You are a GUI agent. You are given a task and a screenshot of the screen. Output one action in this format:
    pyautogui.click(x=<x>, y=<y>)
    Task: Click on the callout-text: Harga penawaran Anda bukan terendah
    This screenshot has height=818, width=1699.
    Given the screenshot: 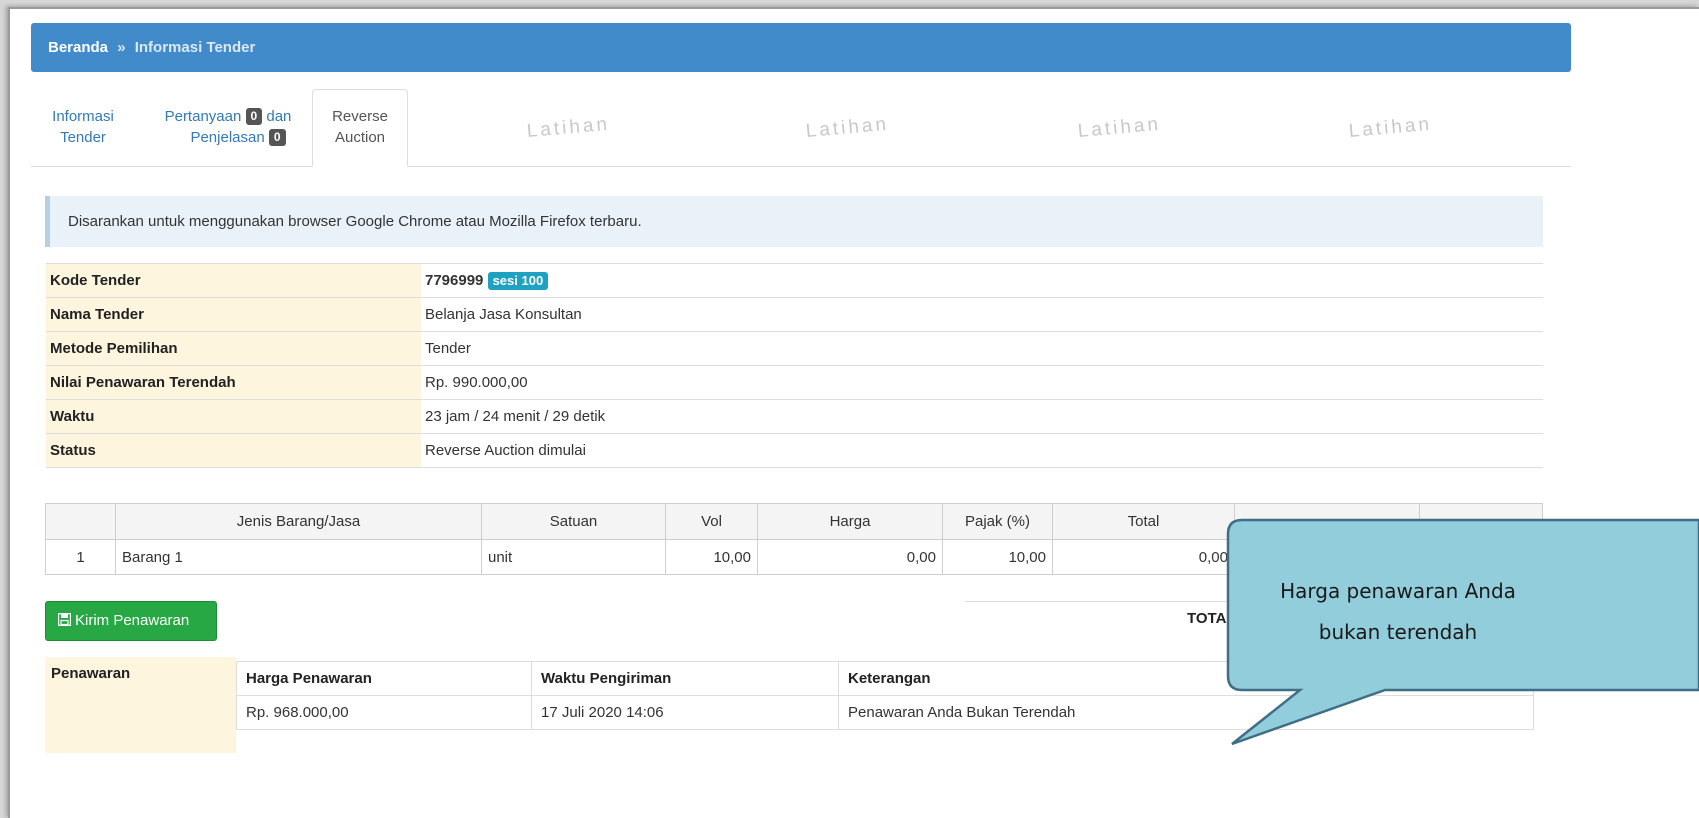 What is the action you would take?
    pyautogui.click(x=1463, y=598)
    